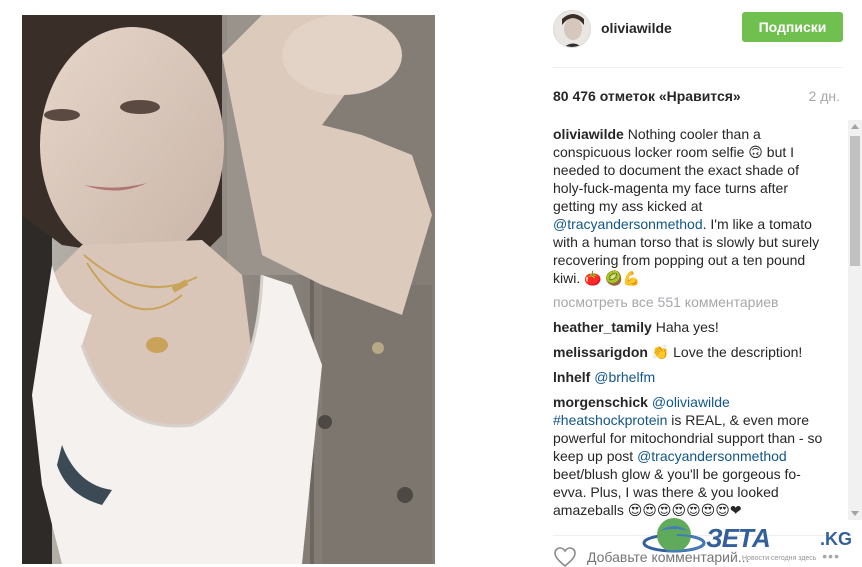 The height and width of the screenshot is (567, 862). I want to click on watermark-domain: .KG, so click(836, 539).